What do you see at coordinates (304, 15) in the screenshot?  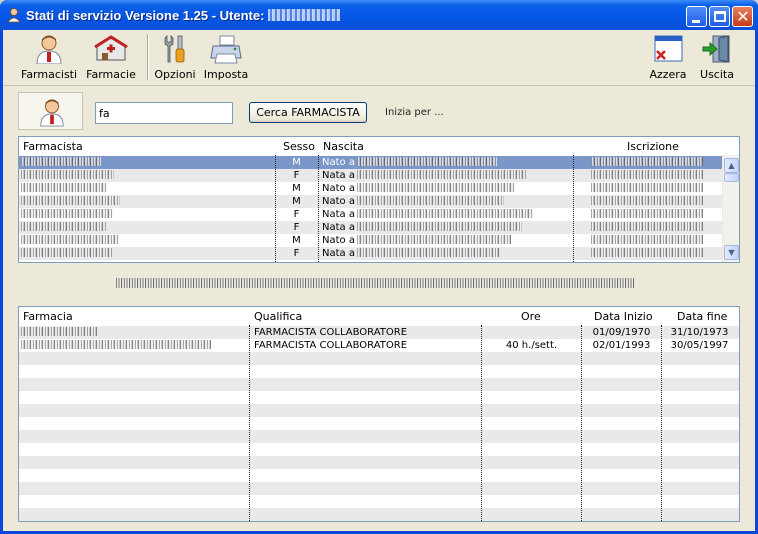 I see `redacted-username` at bounding box center [304, 15].